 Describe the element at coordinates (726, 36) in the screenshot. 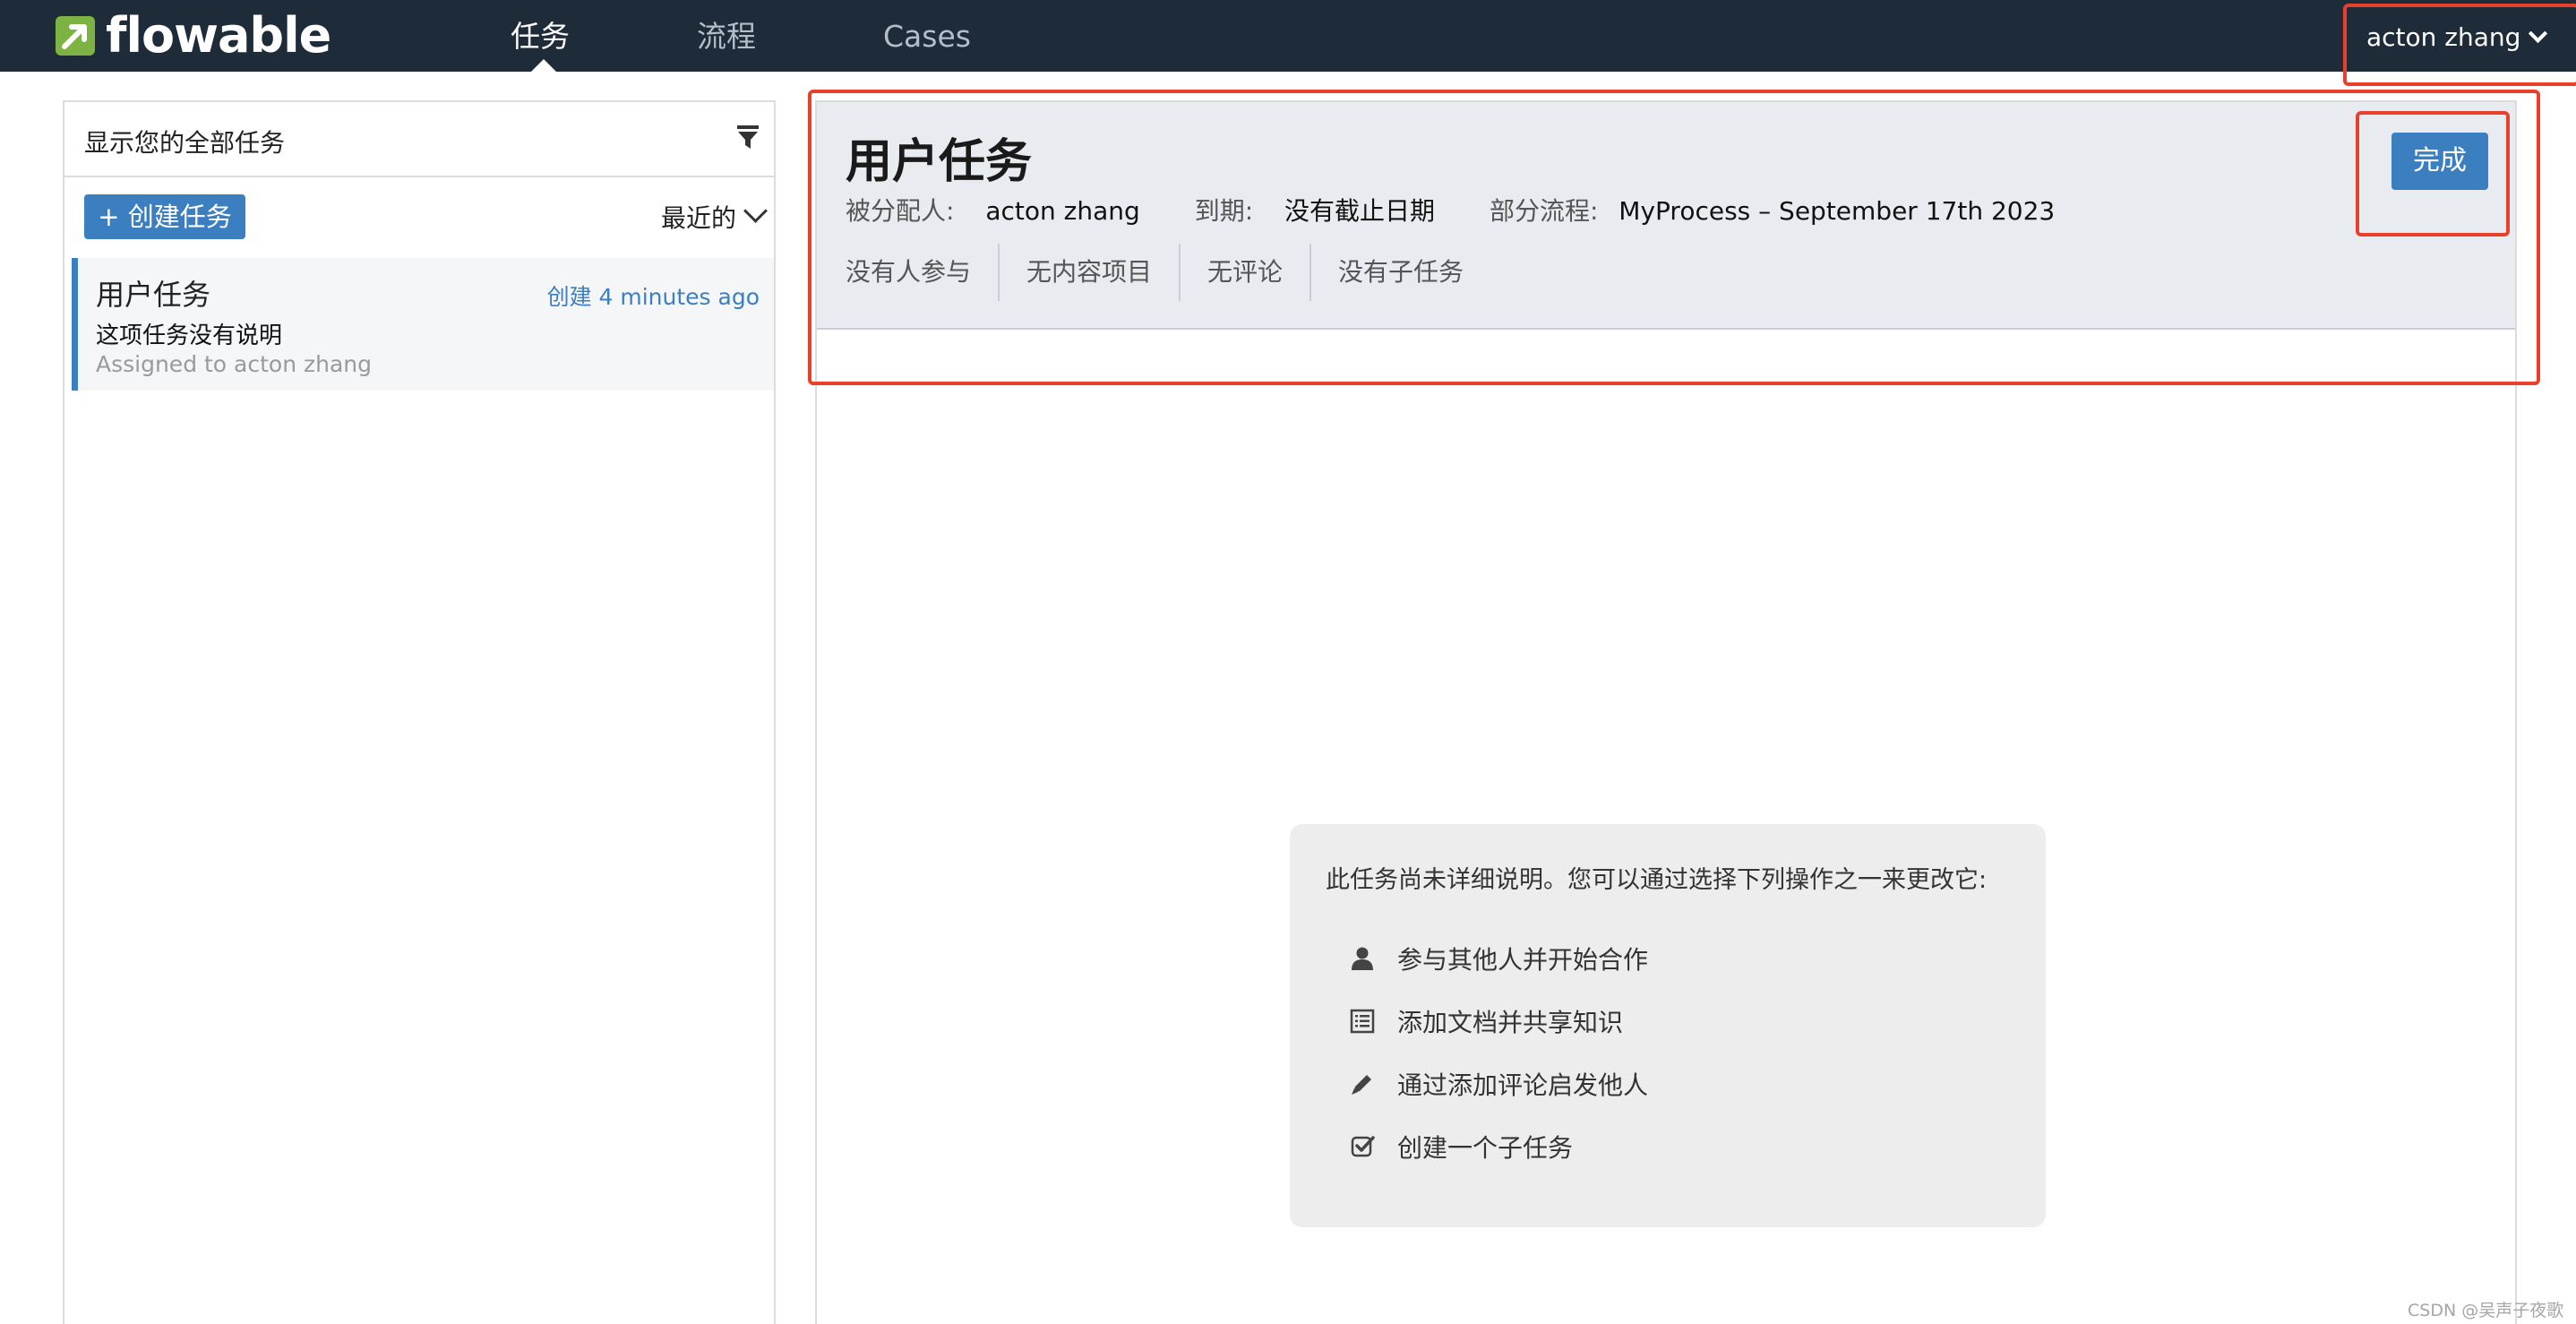

I see `tab-processes: 流程` at that location.